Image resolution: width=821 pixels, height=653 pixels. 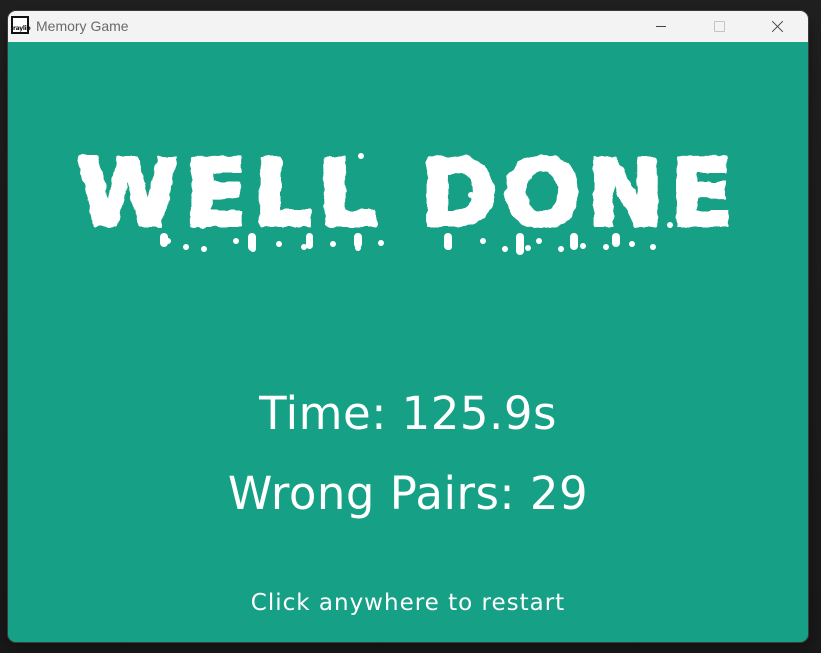 I want to click on headline-text: WELL DONE, so click(x=408, y=193).